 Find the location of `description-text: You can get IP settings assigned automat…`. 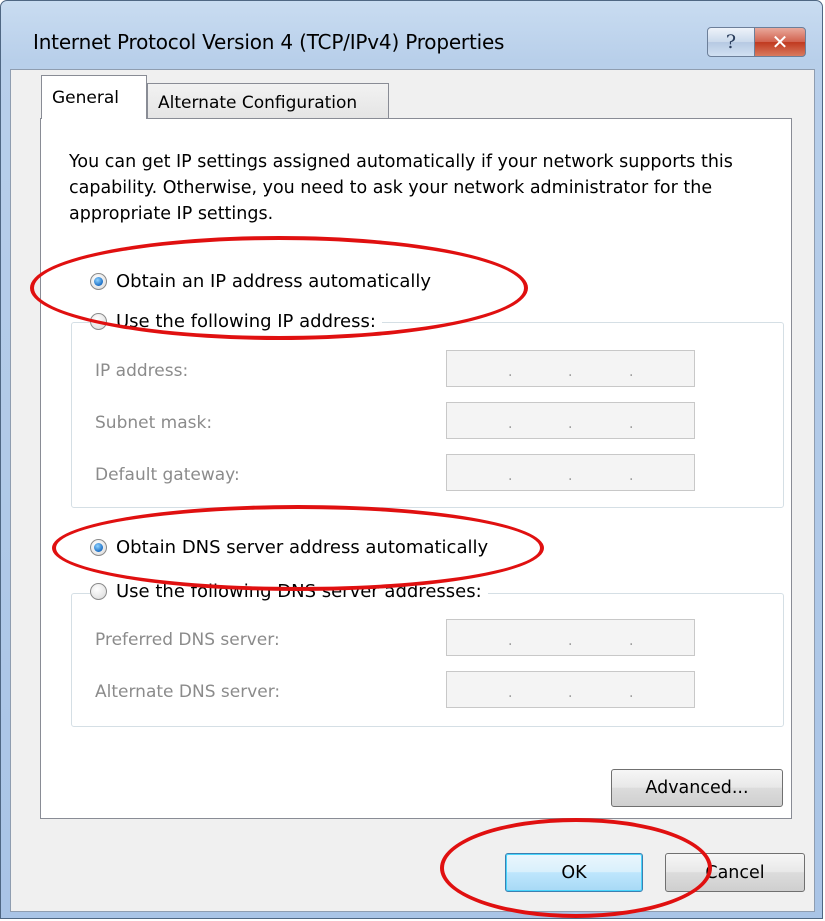

description-text: You can get IP settings assigned automat… is located at coordinates (401, 188).